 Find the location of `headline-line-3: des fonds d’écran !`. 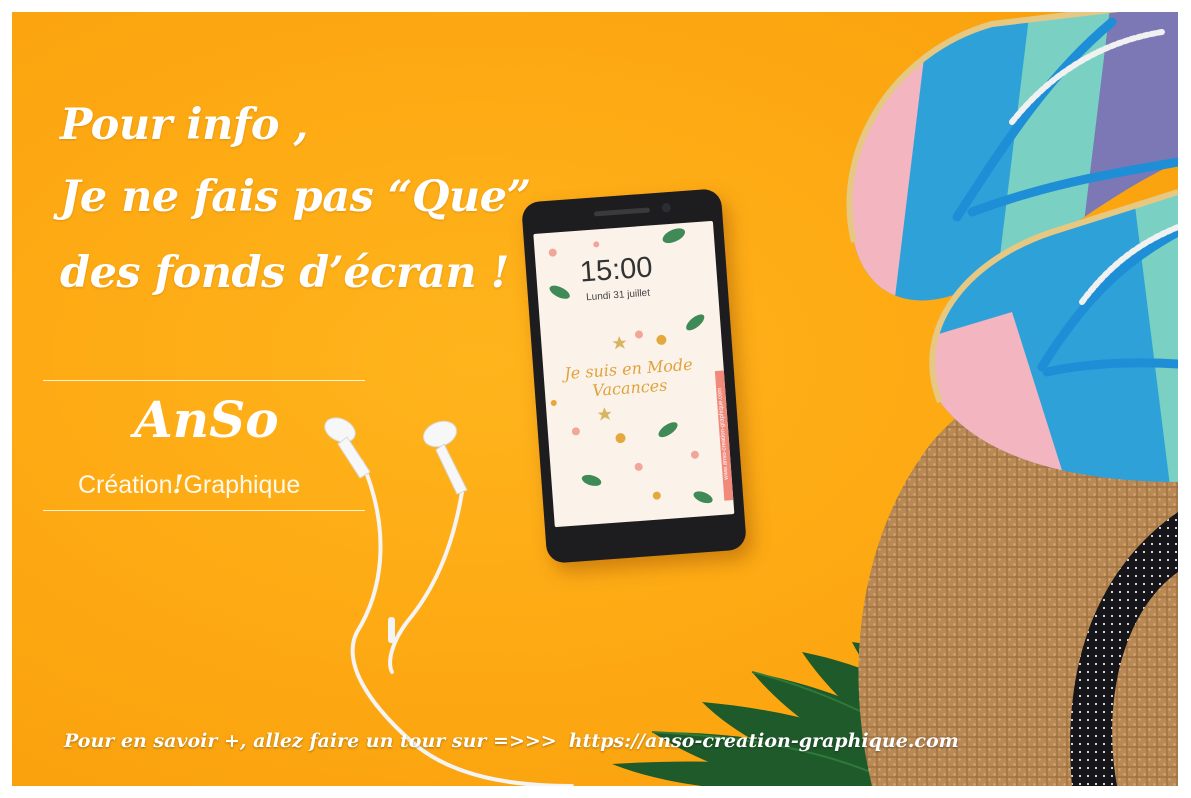

headline-line-3: des fonds d’écran ! is located at coordinates (285, 273).